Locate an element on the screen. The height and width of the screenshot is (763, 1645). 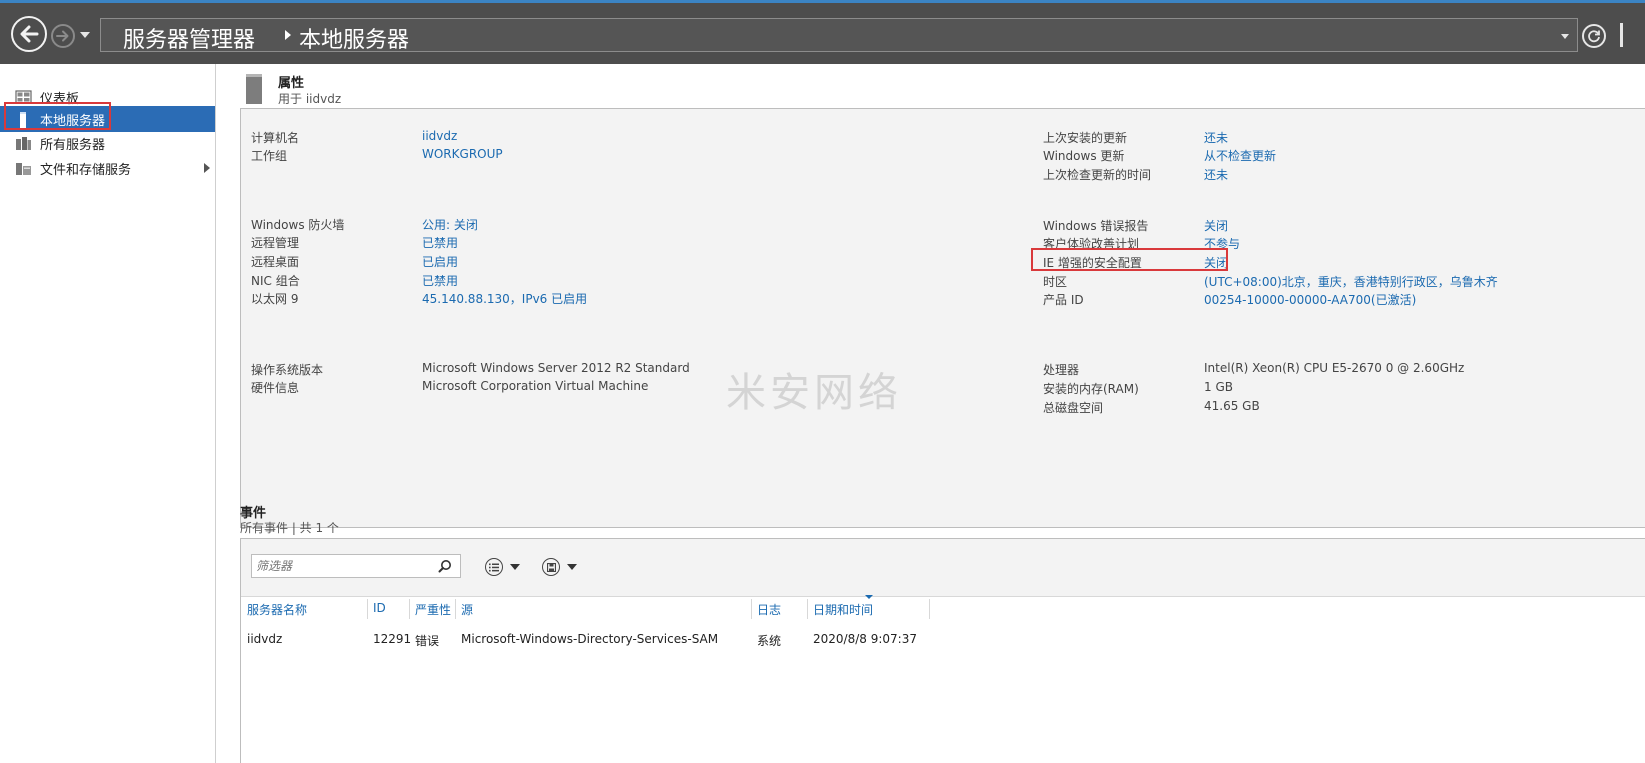
refresh-button is located at coordinates (1594, 36).